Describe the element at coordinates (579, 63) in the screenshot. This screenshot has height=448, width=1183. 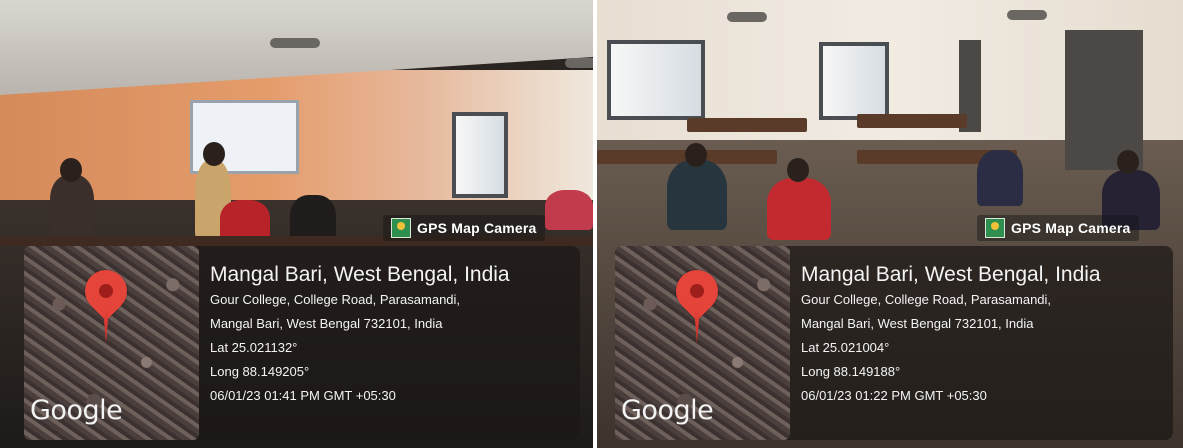
I see `wall-fan` at that location.